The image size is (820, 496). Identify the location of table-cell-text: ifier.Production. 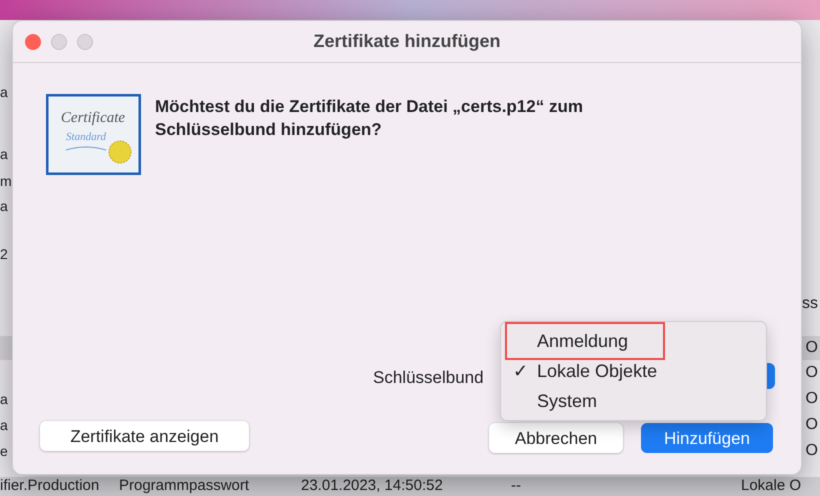
(50, 486).